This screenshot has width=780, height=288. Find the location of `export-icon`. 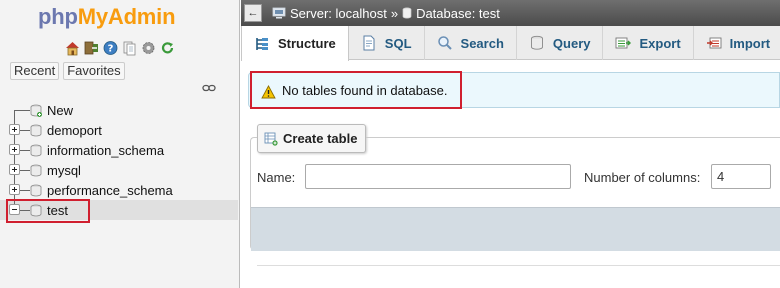

export-icon is located at coordinates (623, 43).